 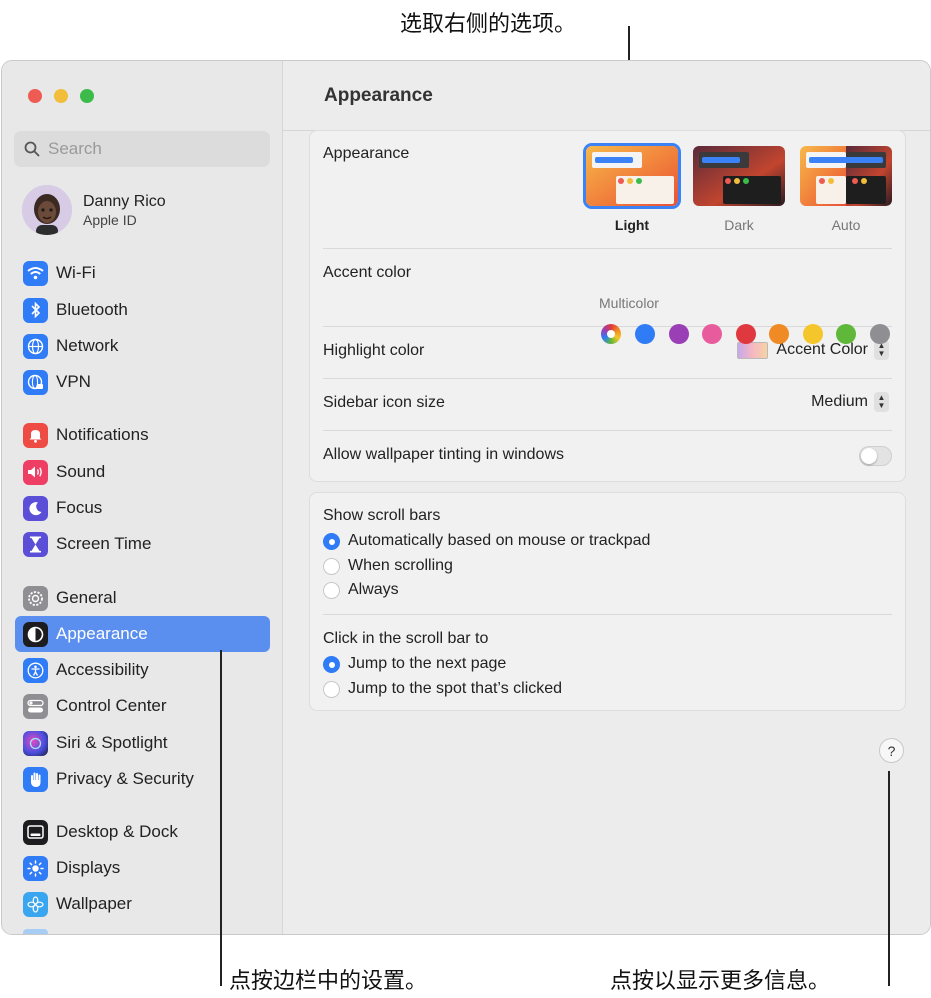 I want to click on sidebar-item-wifi: Wi-Fi, so click(x=142, y=273).